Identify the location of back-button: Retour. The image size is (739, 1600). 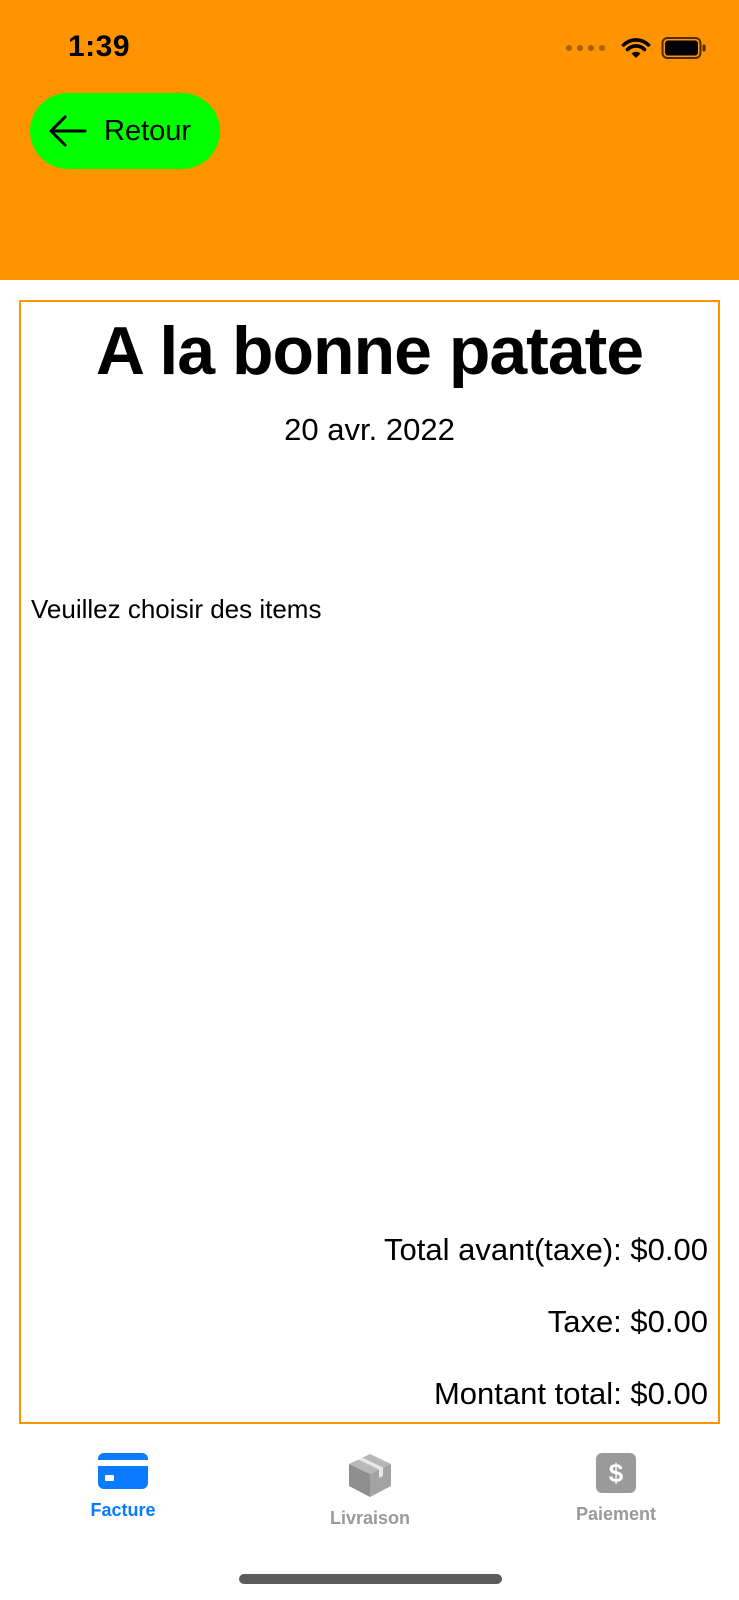
(125, 131).